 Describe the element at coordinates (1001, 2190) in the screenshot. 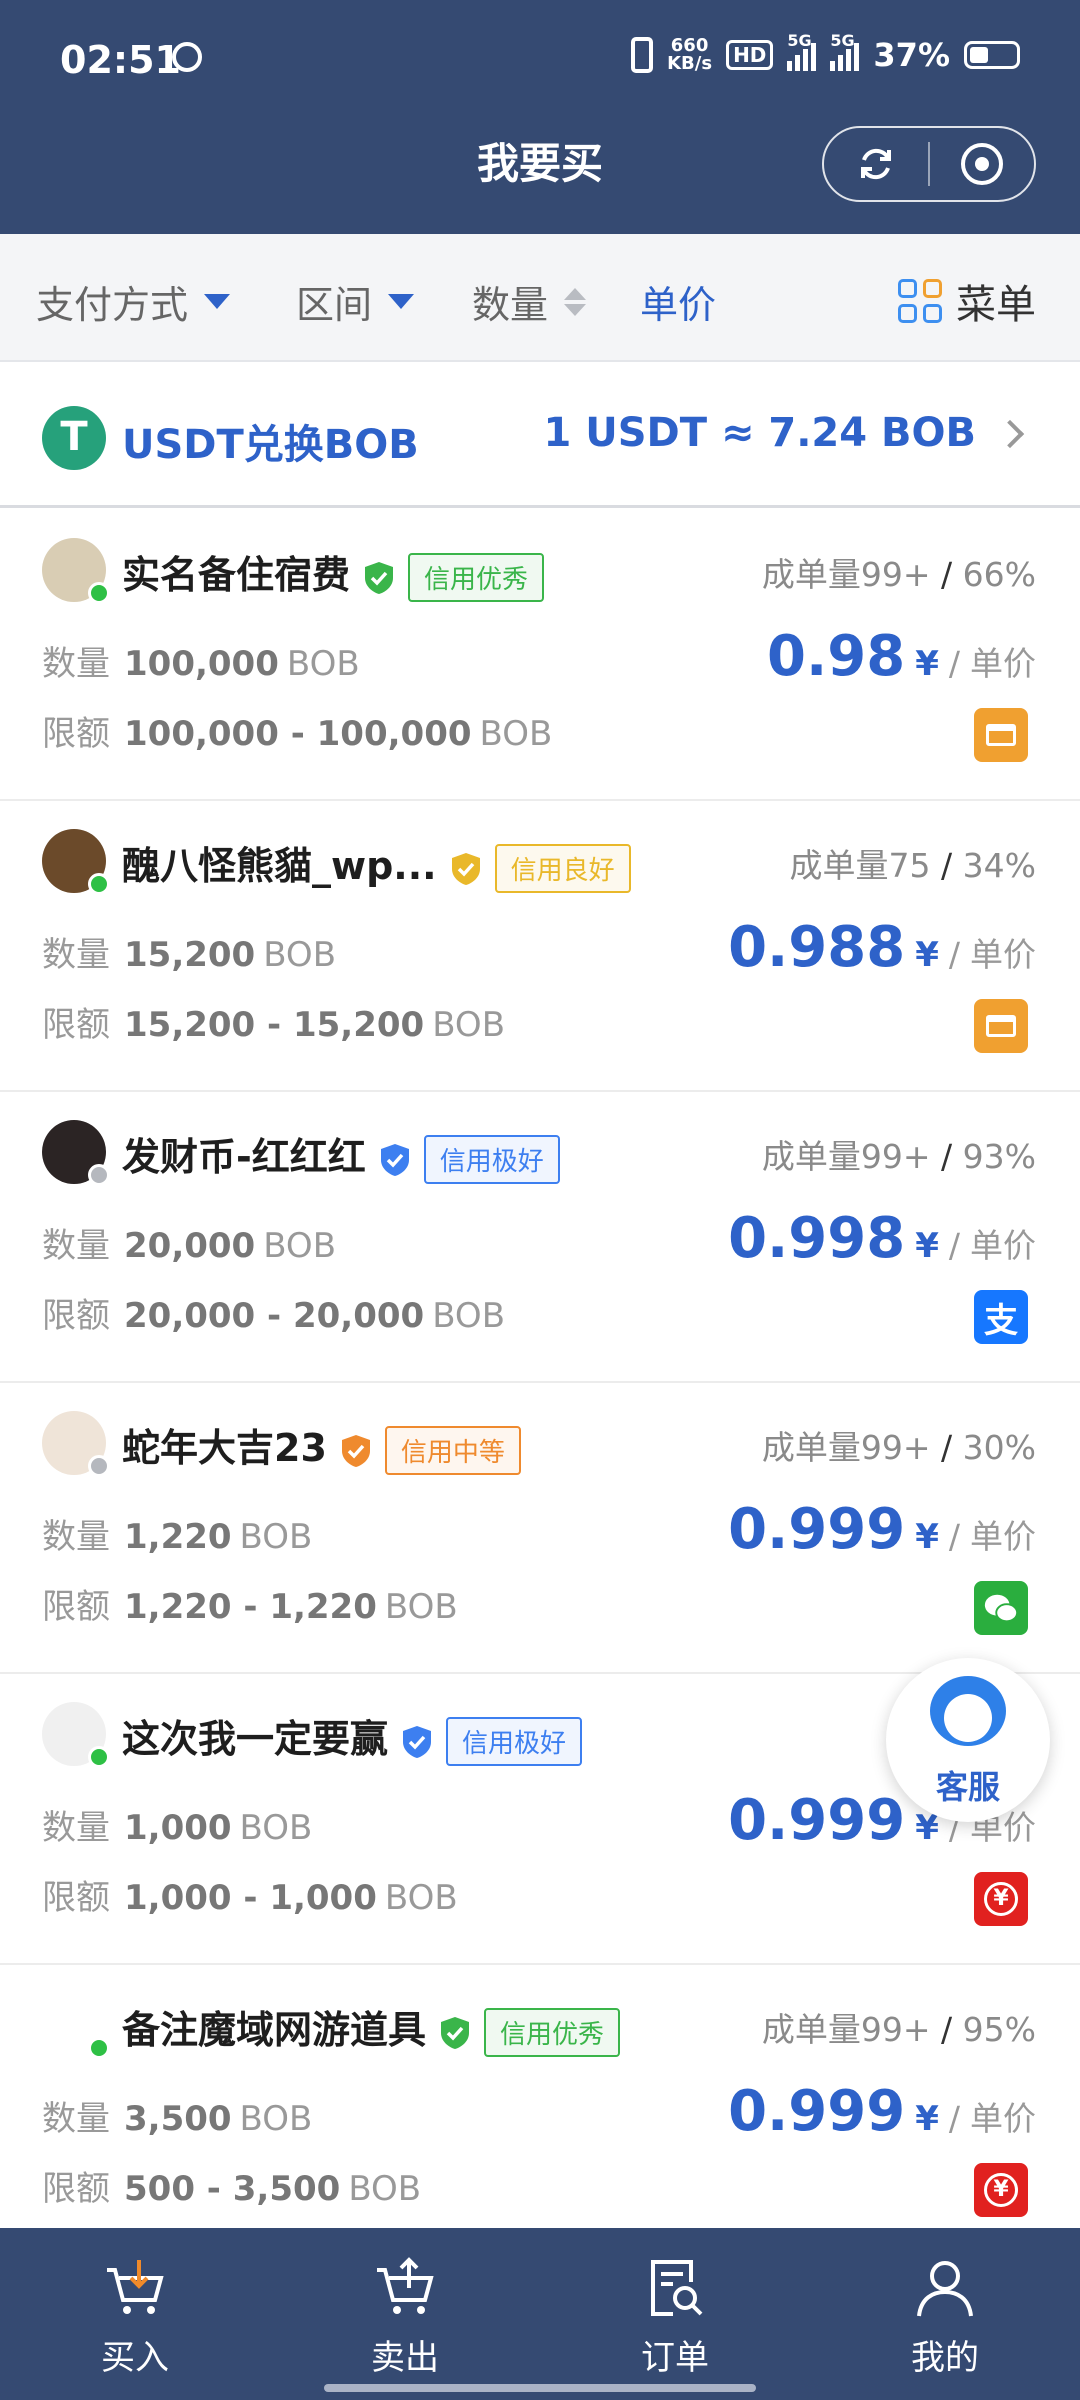

I see `digital-cny-icon: ¥` at that location.